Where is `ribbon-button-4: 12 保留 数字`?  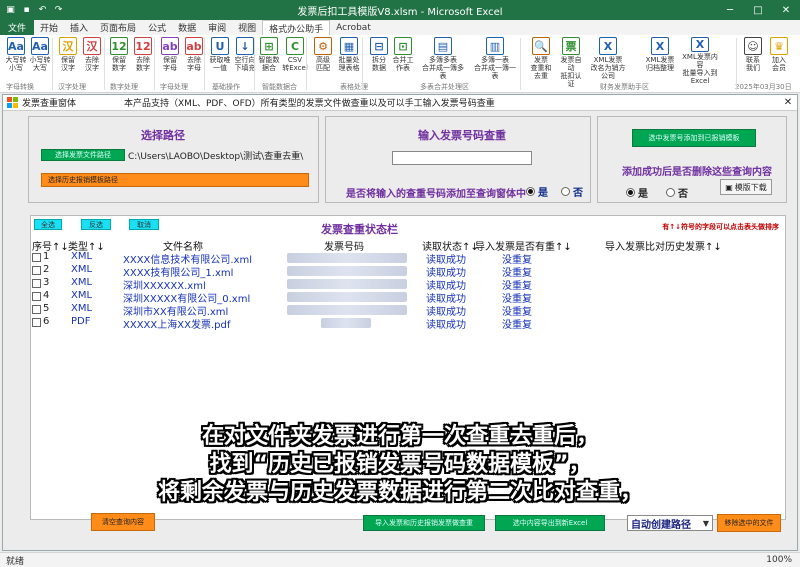
ribbon-button-4: 12 保留 数字 is located at coordinates (119, 59).